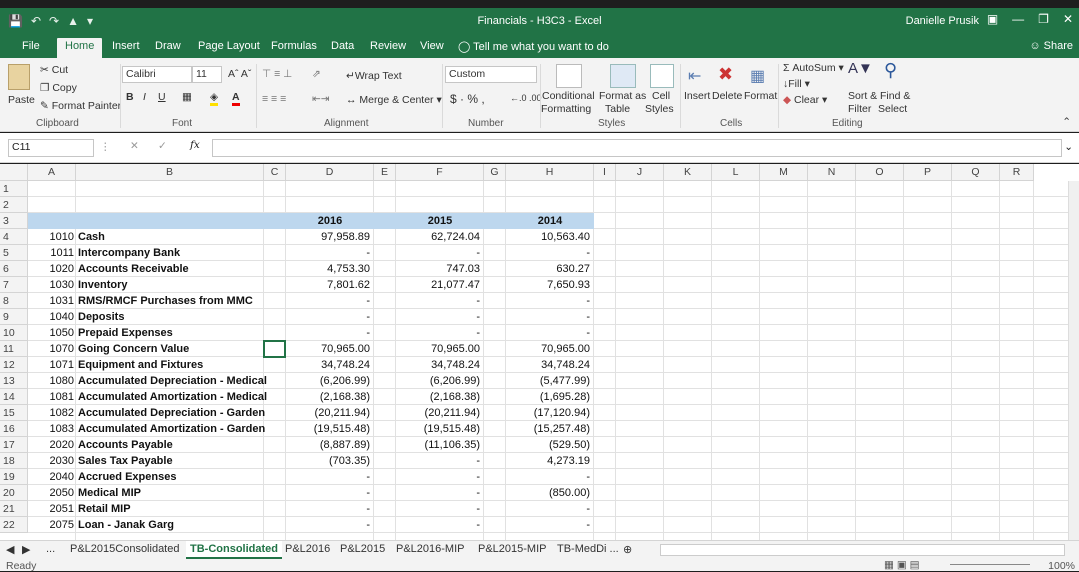 The height and width of the screenshot is (572, 1079). What do you see at coordinates (51, 429) in the screenshot?
I see `account-code-cell: 1083` at bounding box center [51, 429].